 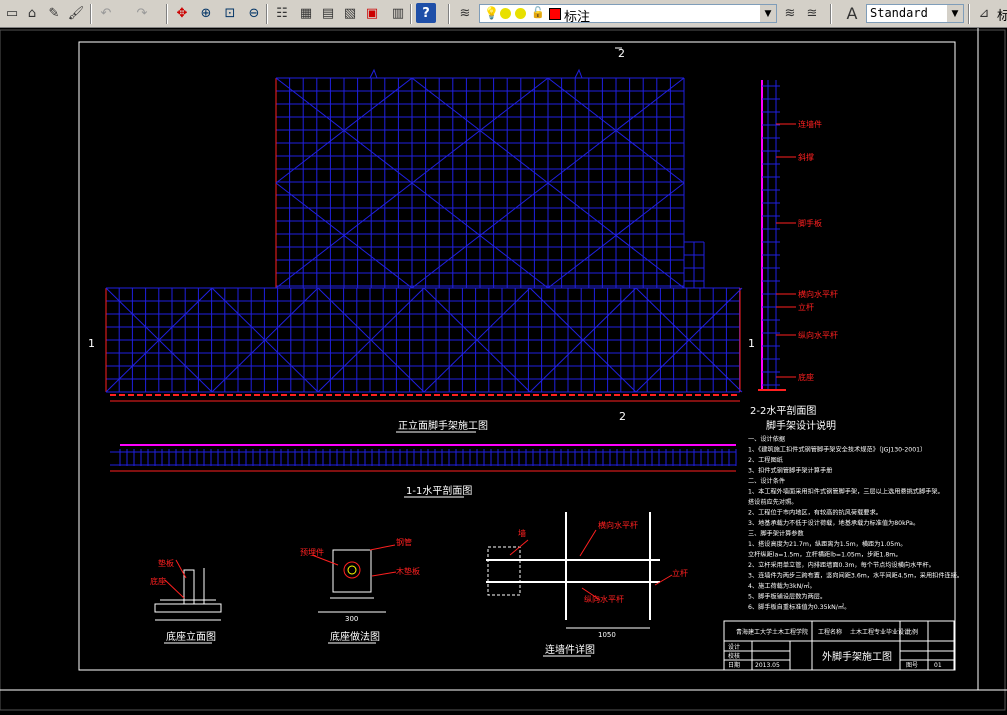 I want to click on zoom-realtime-icon: ⊕, so click(x=206, y=13).